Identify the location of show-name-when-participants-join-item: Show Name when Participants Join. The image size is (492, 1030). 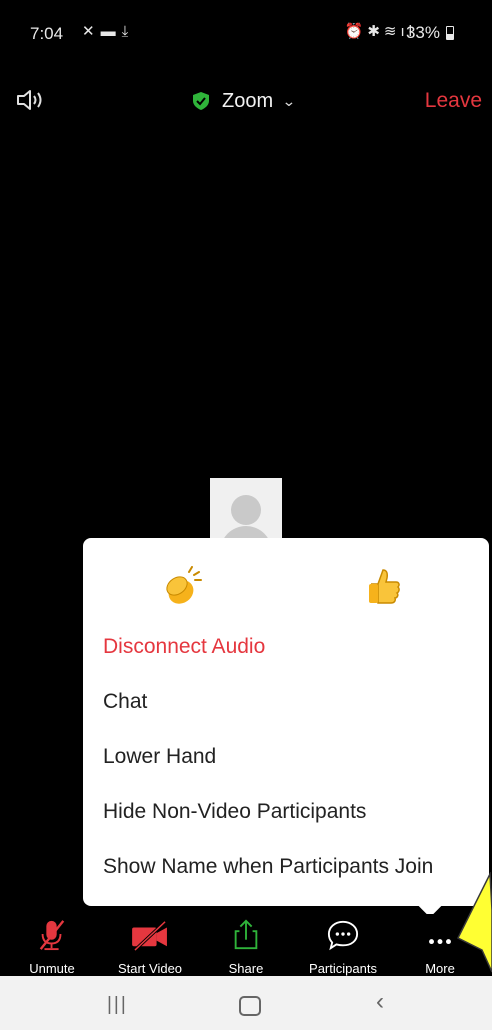
(268, 867).